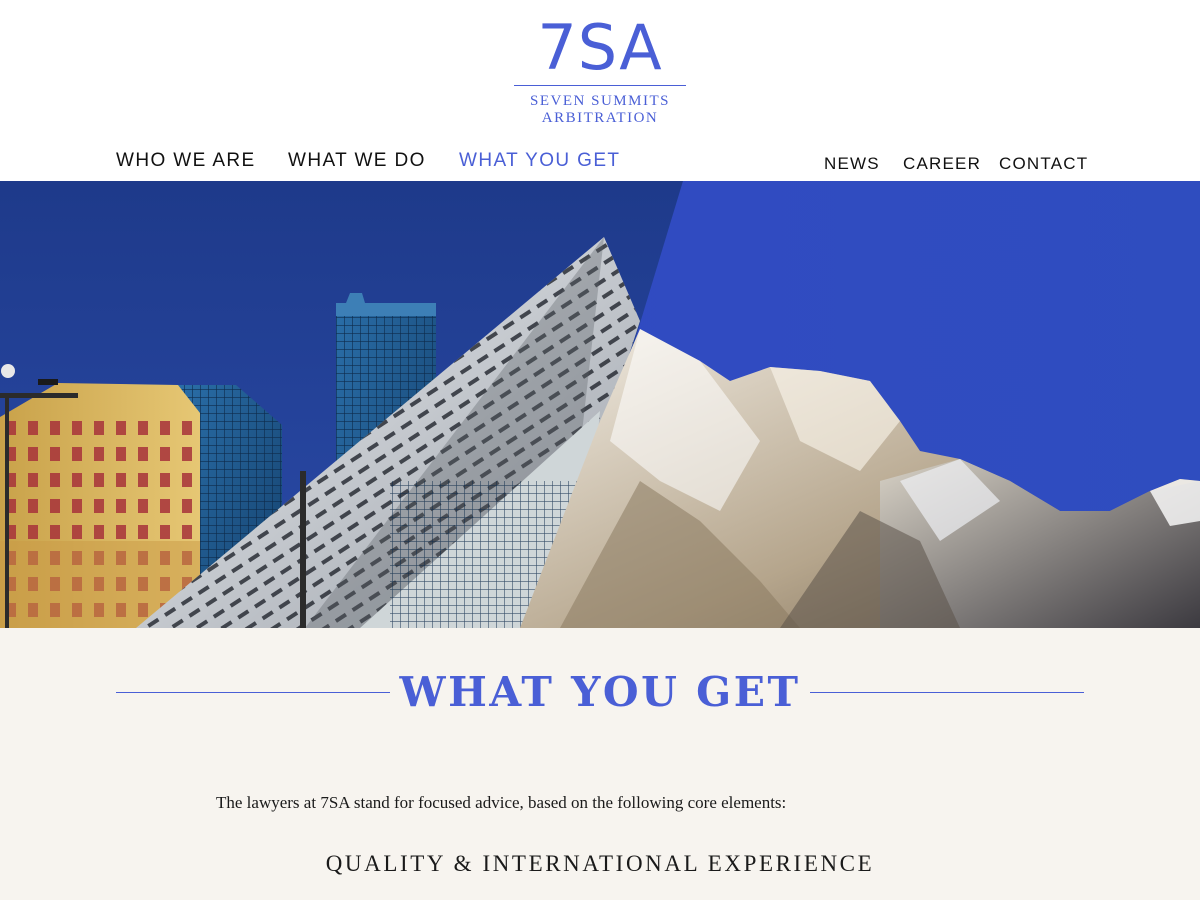 Image resolution: width=1200 pixels, height=900 pixels. I want to click on nav-contact: CONTACT, so click(1043, 164).